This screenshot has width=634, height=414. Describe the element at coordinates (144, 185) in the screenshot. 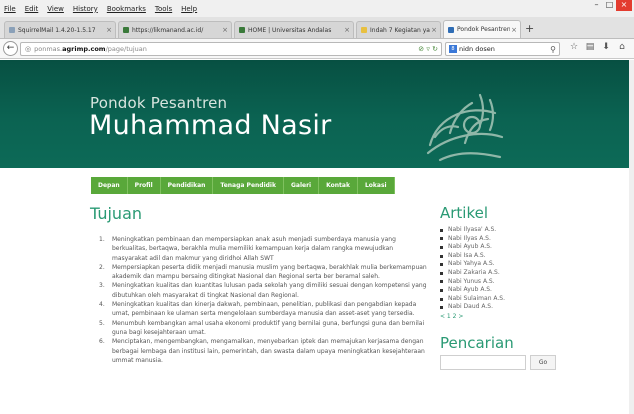

I see `nav-link-profil: Profil` at that location.